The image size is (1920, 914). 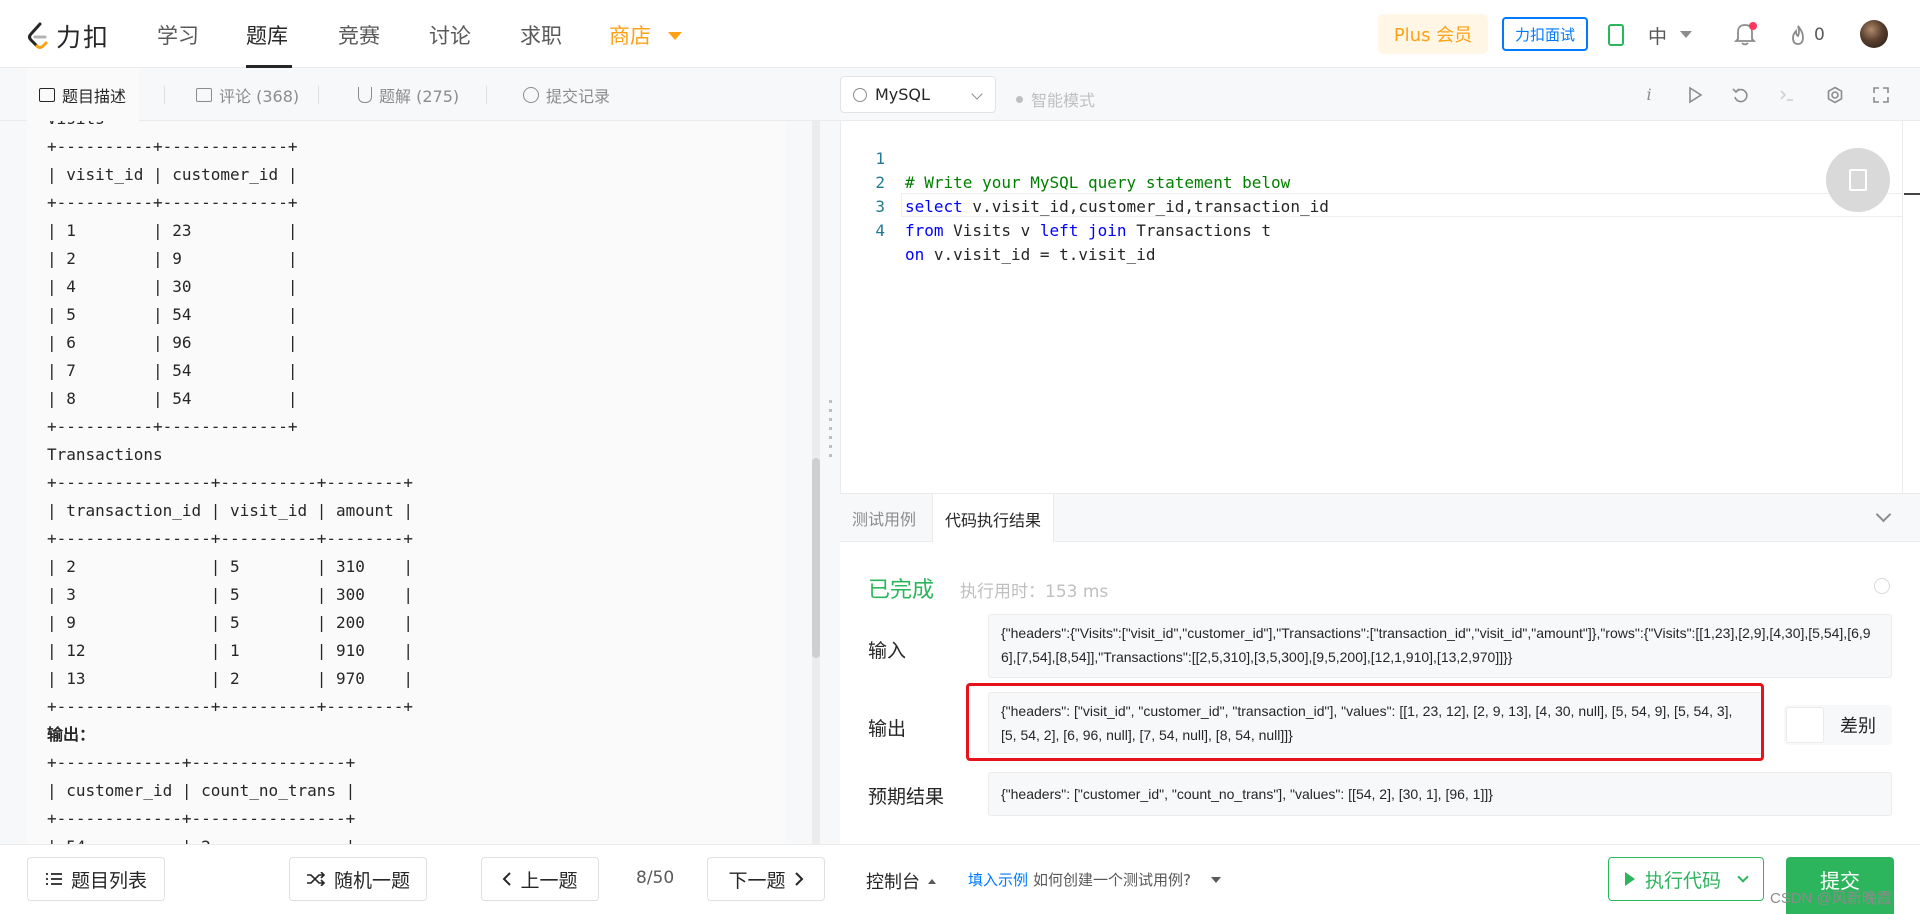 What do you see at coordinates (1657, 35) in the screenshot?
I see `language-switch: 中` at bounding box center [1657, 35].